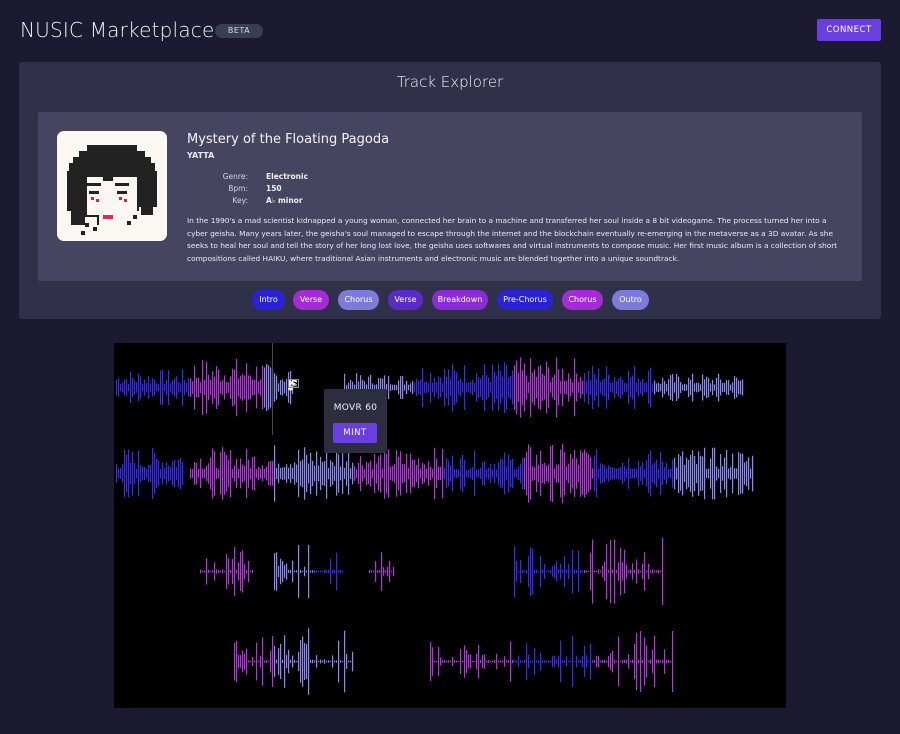 This screenshot has height=734, width=900. I want to click on section-pill-intro: Intro, so click(268, 300).